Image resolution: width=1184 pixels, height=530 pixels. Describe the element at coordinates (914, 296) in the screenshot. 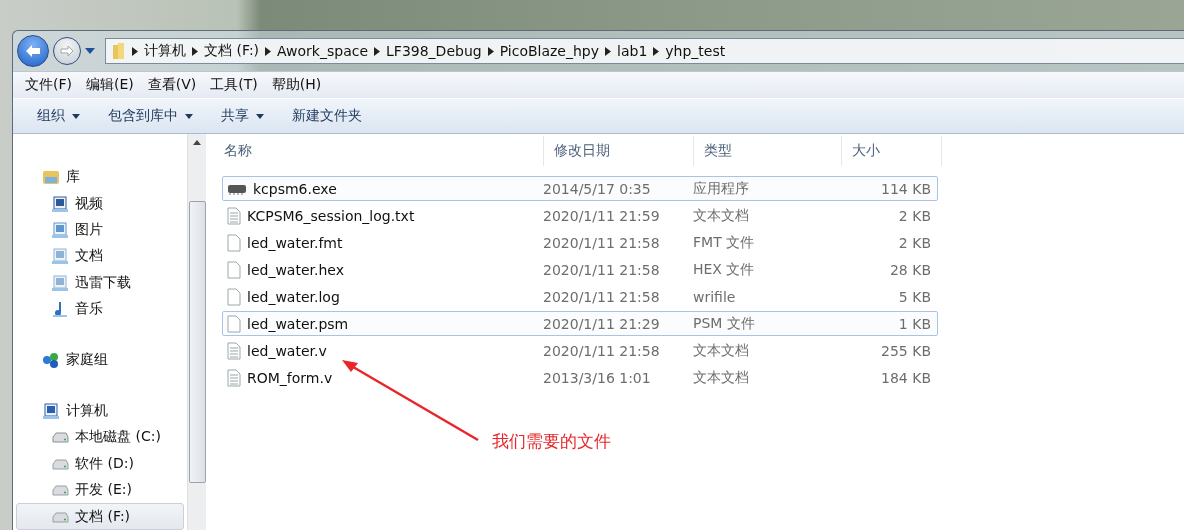

I see `size-cell-text: 5 KB` at that location.